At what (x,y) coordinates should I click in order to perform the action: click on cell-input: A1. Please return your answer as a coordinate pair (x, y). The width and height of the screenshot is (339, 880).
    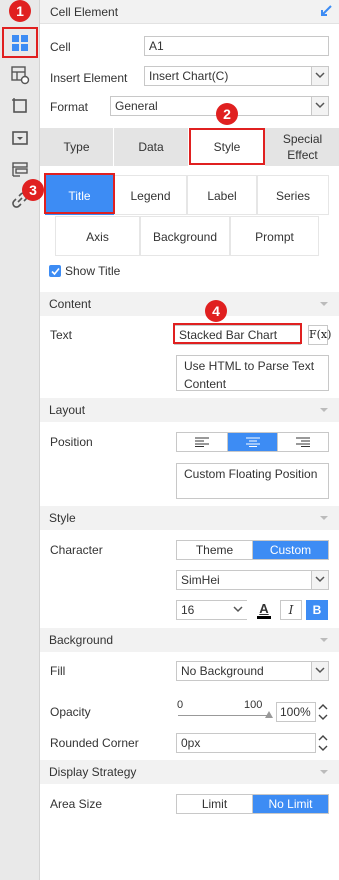
    Looking at the image, I should click on (236, 46).